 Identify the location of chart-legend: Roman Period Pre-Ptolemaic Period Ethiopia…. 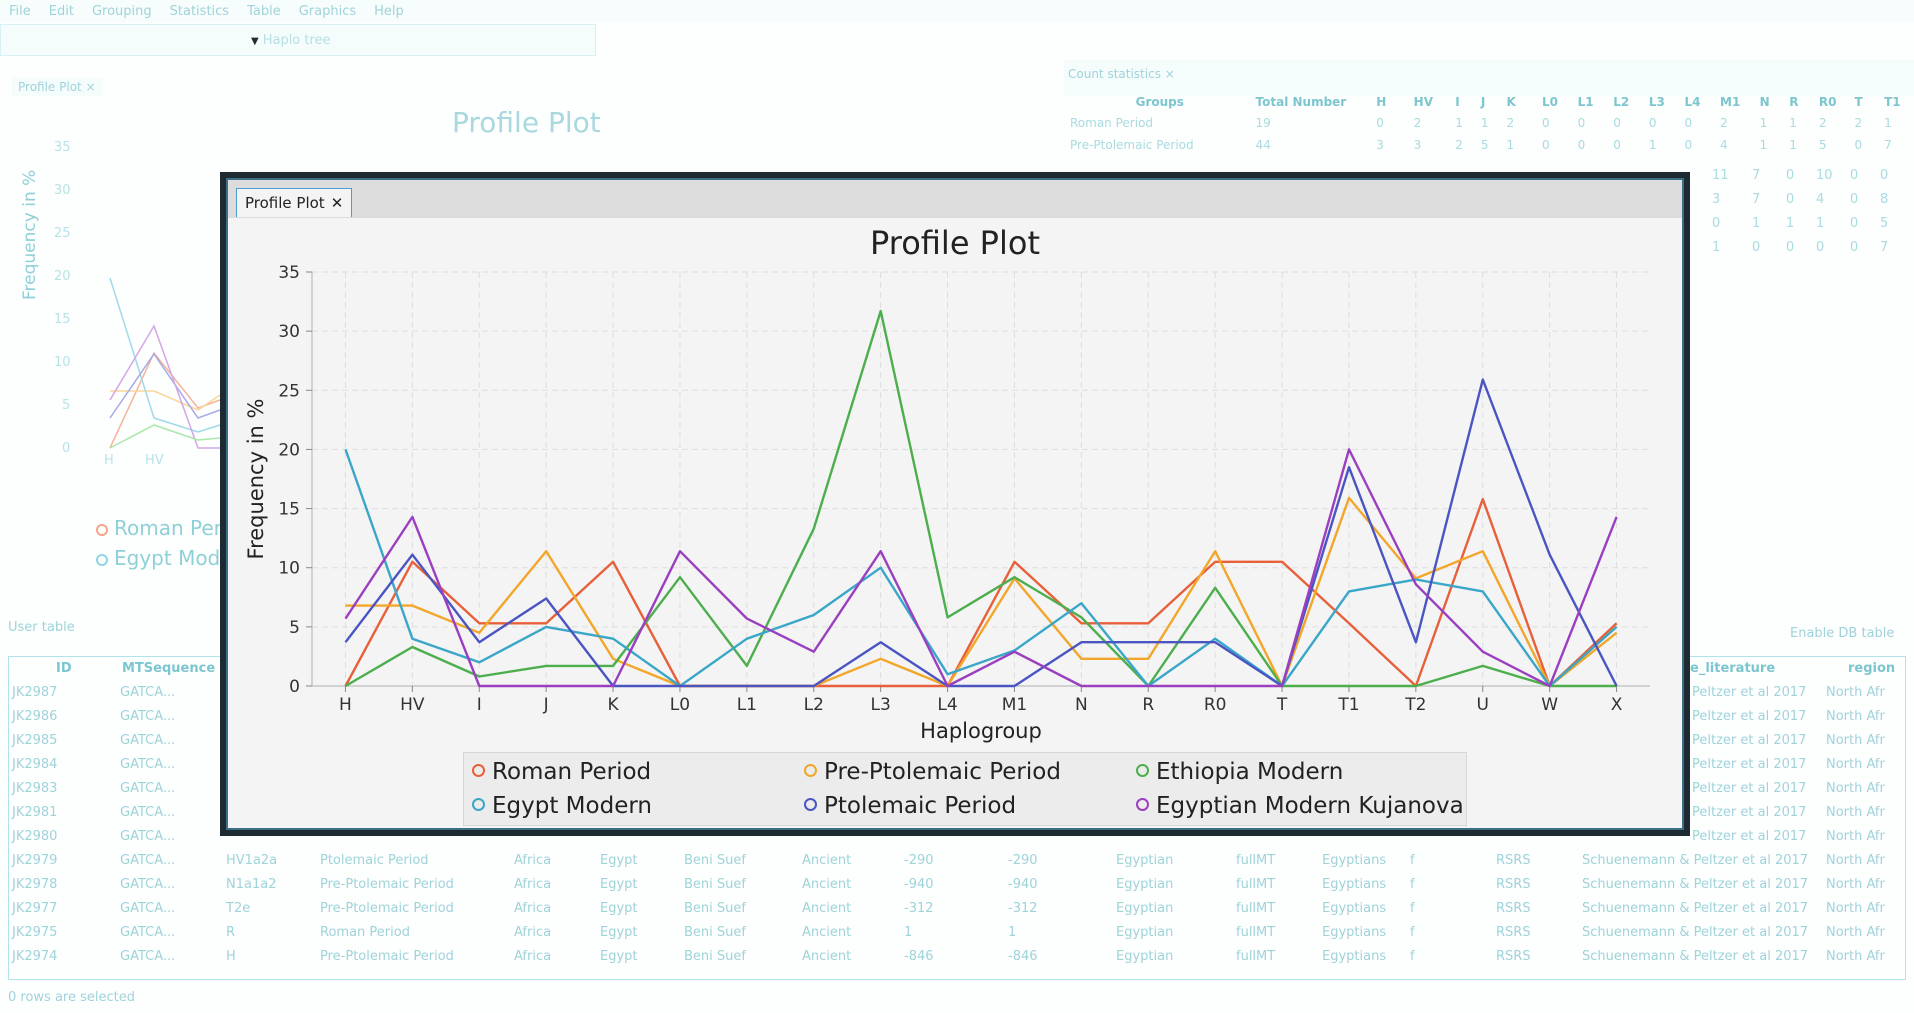
(965, 789).